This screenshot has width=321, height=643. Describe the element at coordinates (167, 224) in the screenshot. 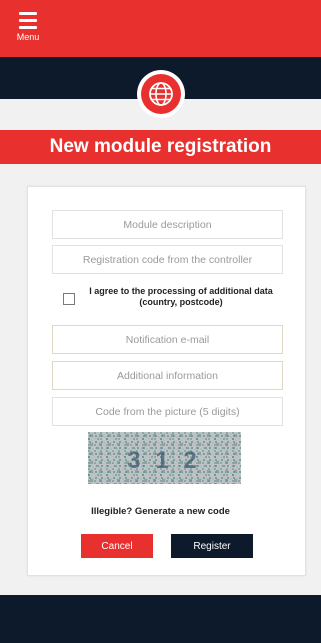

I see `module-description-field: Module description` at that location.